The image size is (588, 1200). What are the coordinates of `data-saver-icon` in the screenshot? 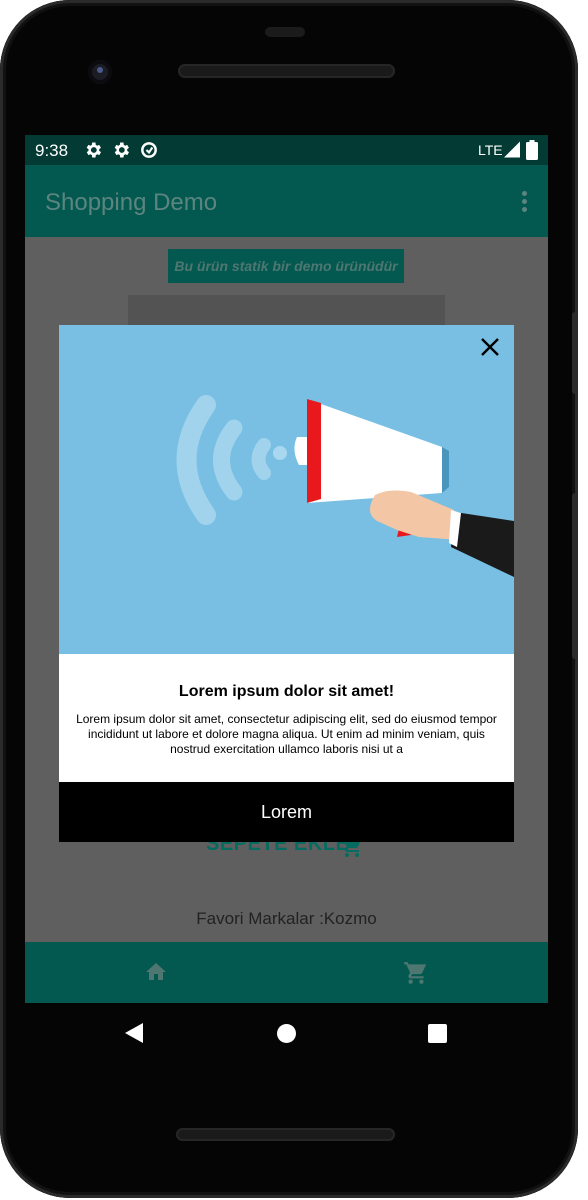 It's located at (149, 150).